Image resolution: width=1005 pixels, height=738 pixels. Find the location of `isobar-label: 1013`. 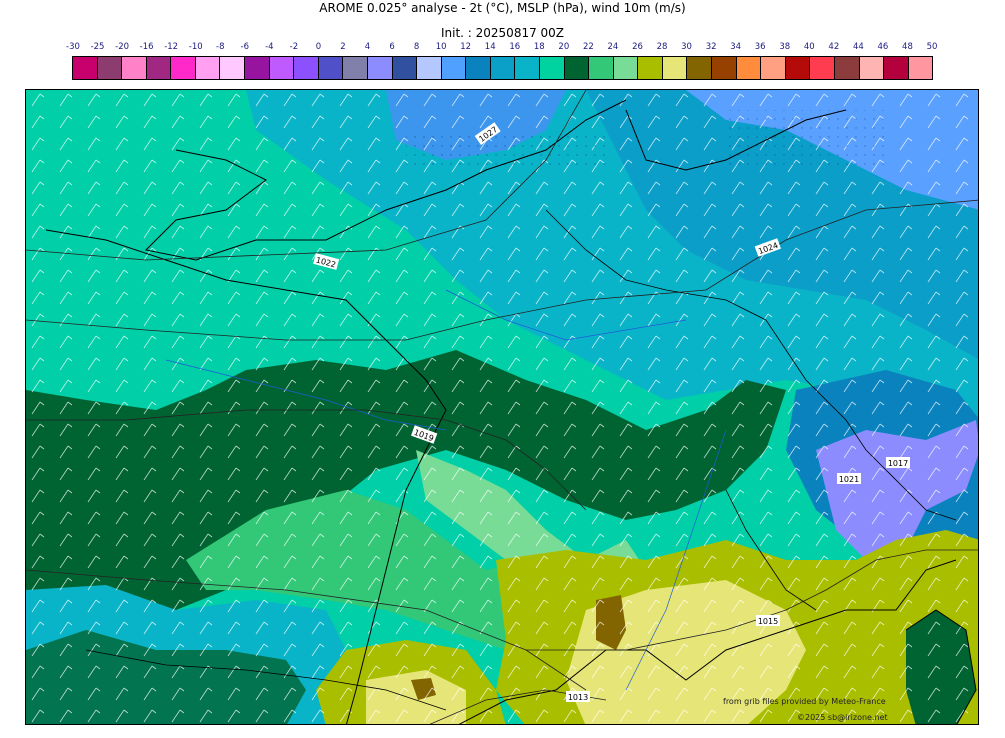

isobar-label: 1013 is located at coordinates (578, 696).